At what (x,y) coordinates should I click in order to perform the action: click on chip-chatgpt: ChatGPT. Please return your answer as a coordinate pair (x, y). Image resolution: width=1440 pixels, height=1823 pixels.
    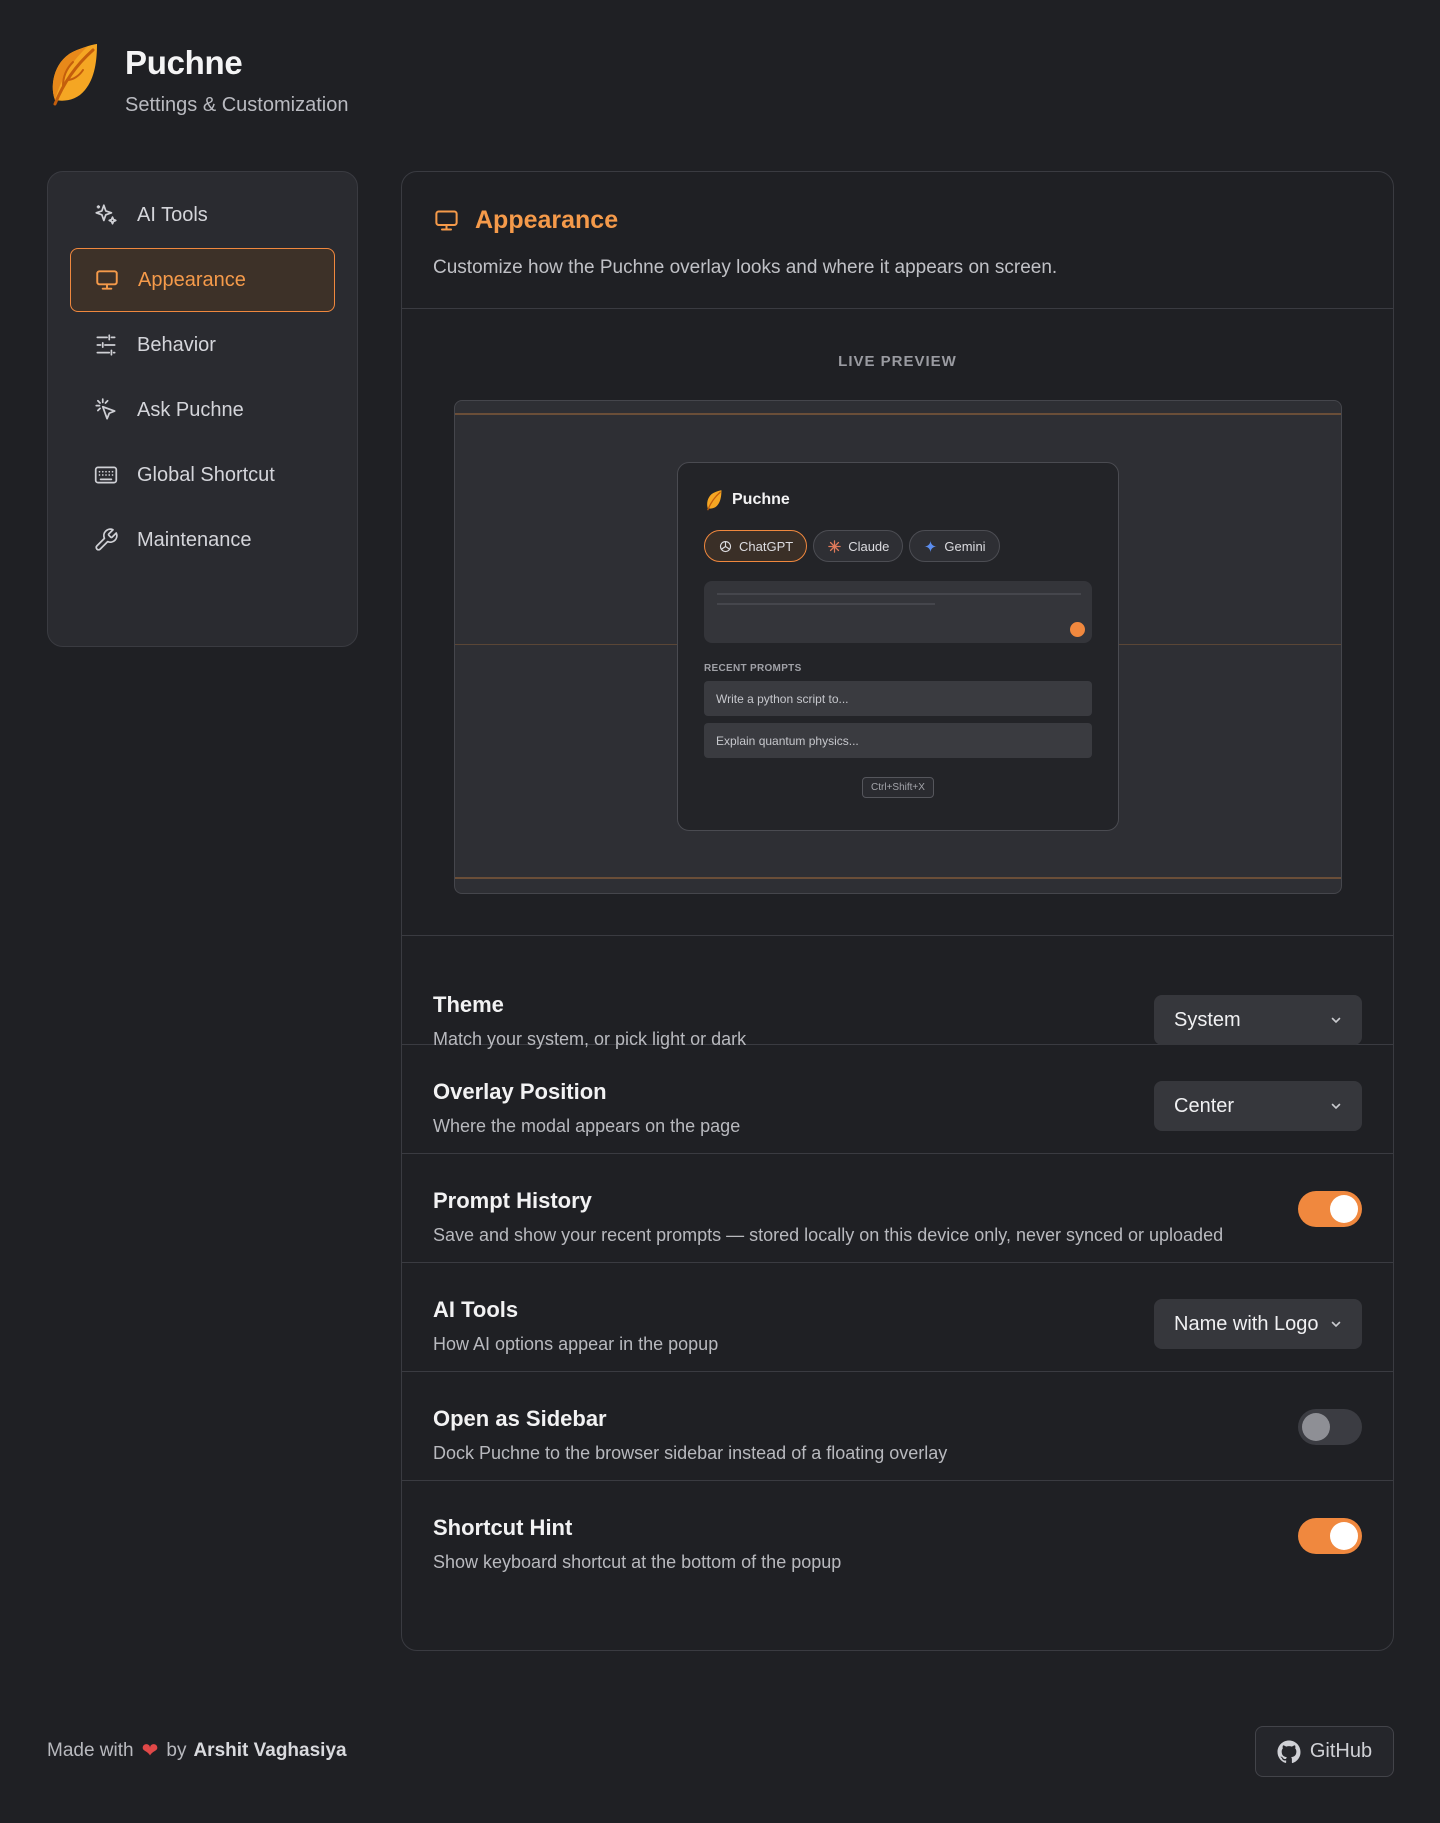
    Looking at the image, I should click on (756, 546).